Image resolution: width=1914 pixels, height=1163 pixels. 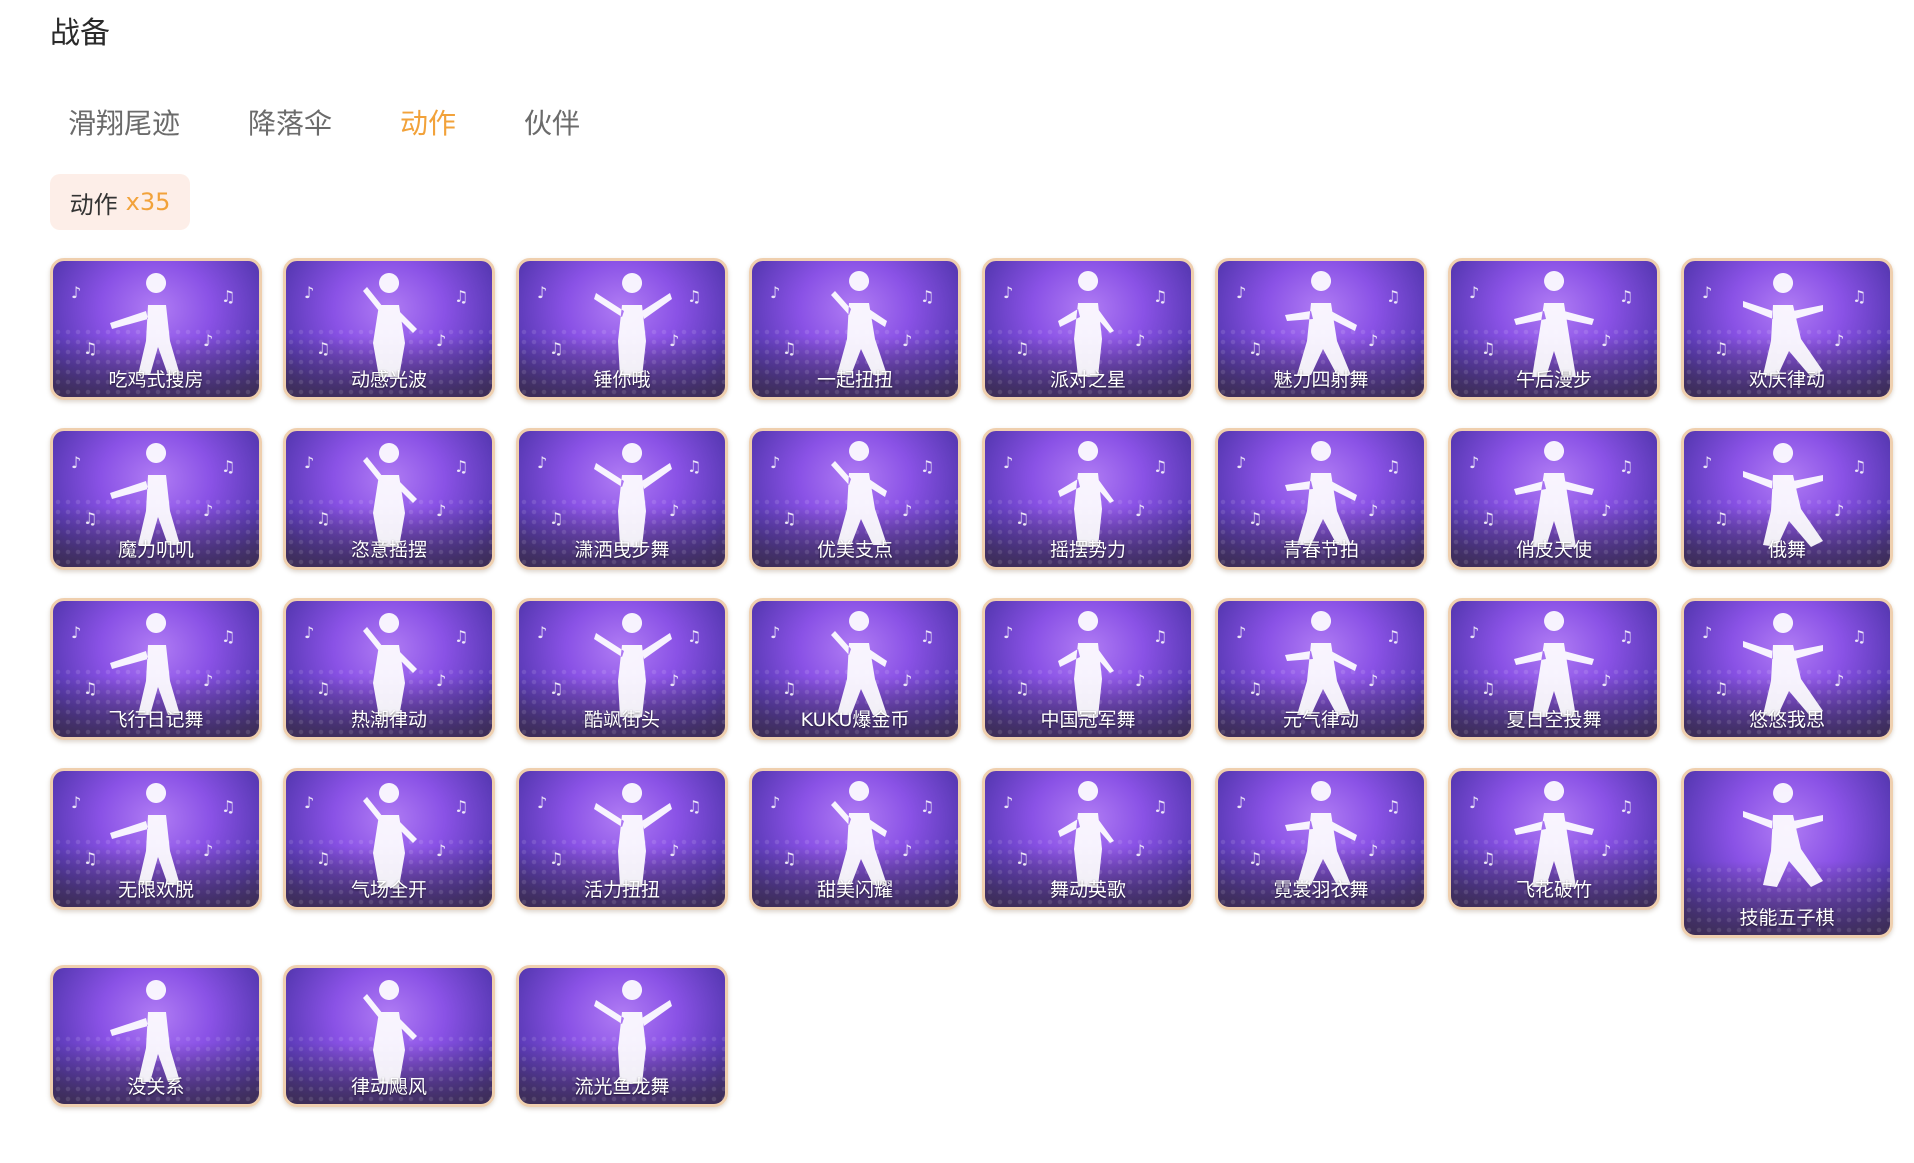 I want to click on emote-card: ♪ ♫ ♪ ♫ 一起扭扭, so click(x=855, y=329).